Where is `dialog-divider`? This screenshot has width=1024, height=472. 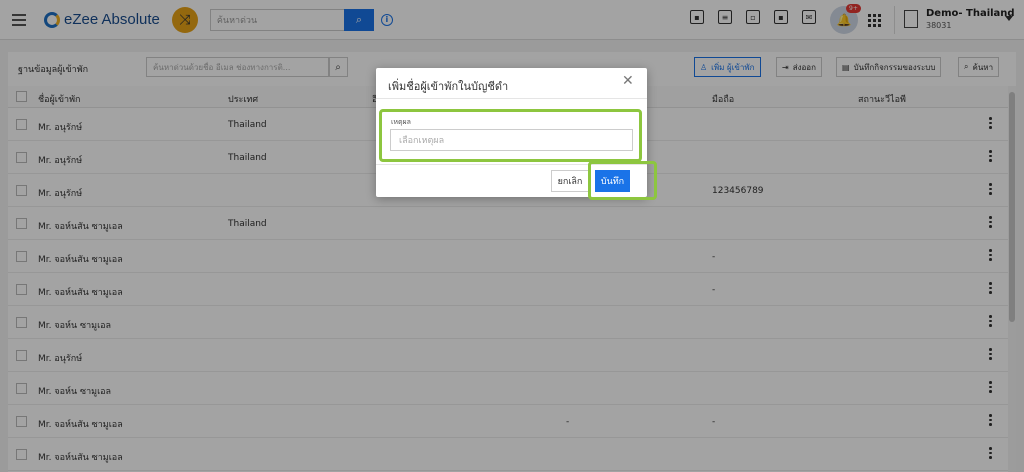 dialog-divider is located at coordinates (511, 98).